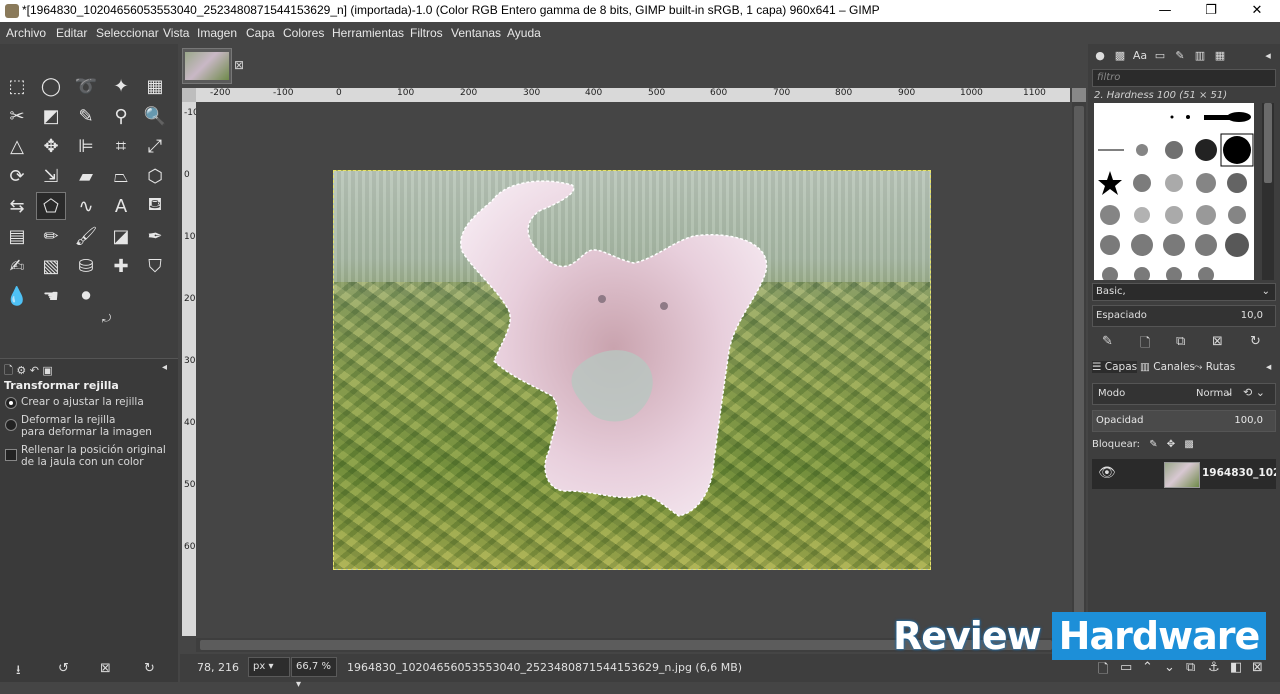 This screenshot has width=1280, height=694. I want to click on panel-menu-icon: ◂, so click(164, 367).